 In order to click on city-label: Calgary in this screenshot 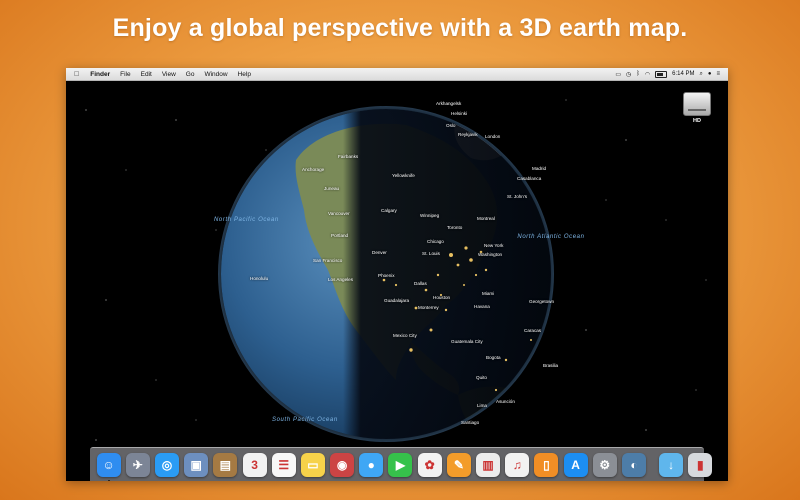, I will do `click(389, 210)`.